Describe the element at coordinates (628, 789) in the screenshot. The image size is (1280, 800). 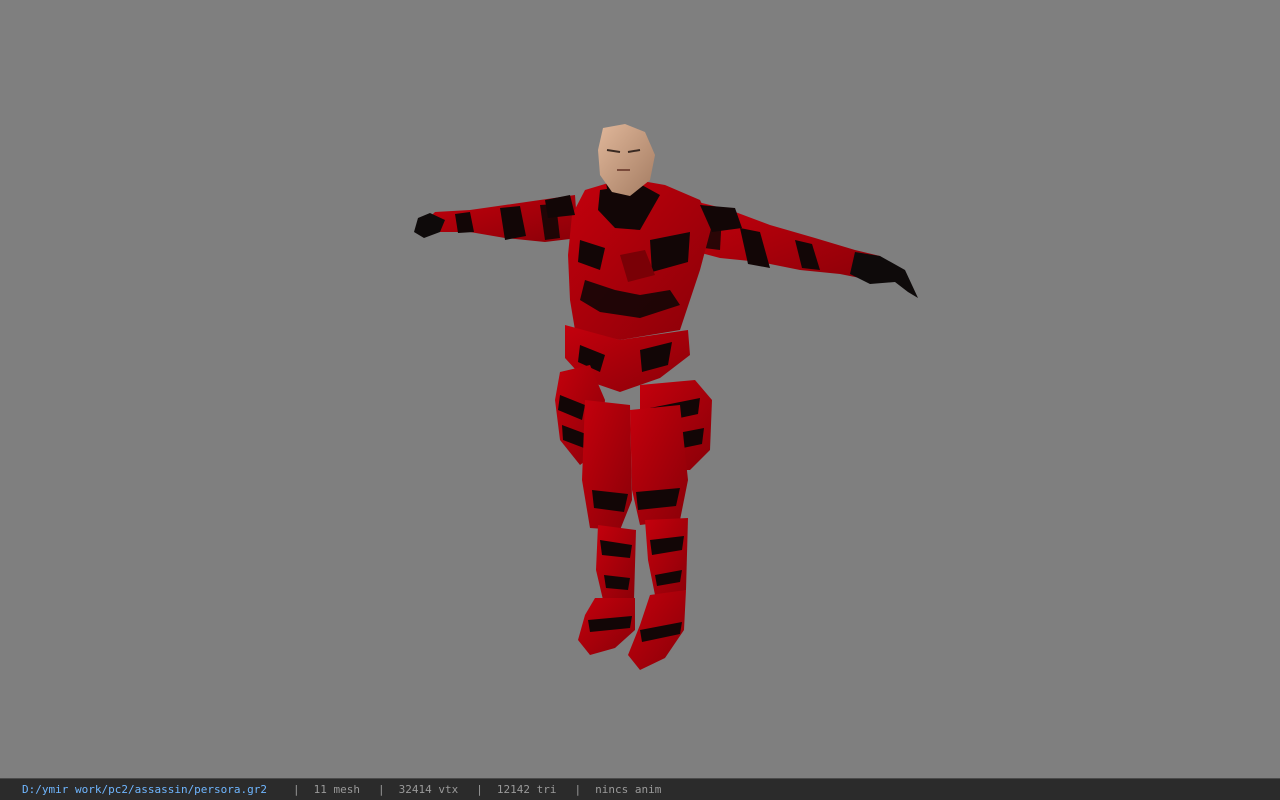
I see `animation-status: nincs anim` at that location.